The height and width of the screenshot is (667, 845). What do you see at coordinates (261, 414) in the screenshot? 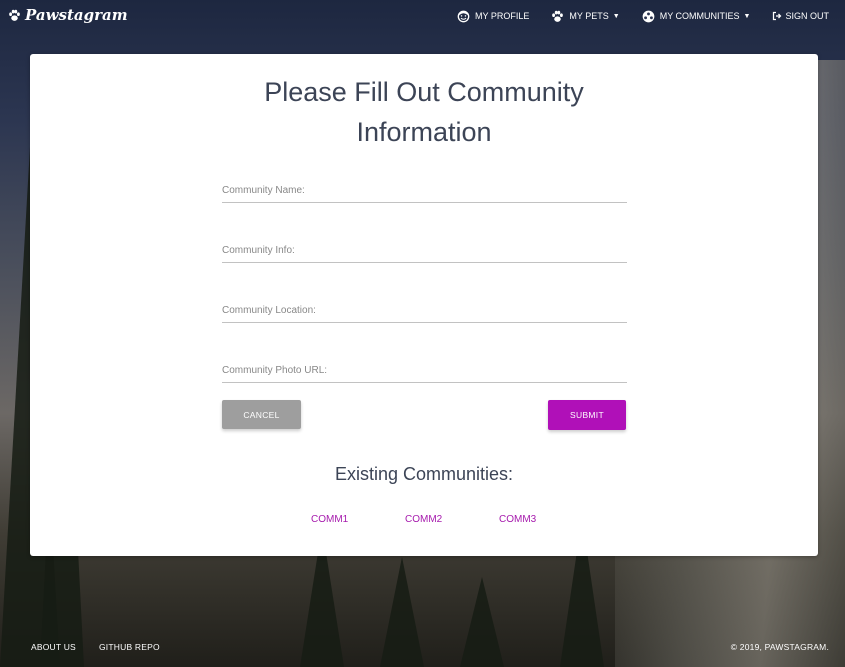
I see `cancel-button: CANCEL` at bounding box center [261, 414].